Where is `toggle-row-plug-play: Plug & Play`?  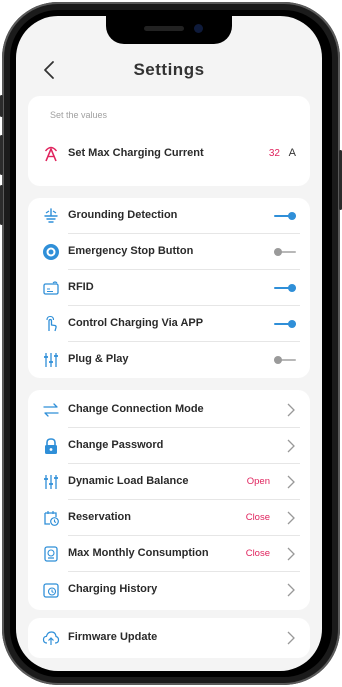
toggle-row-plug-play: Plug & Play is located at coordinates (169, 360).